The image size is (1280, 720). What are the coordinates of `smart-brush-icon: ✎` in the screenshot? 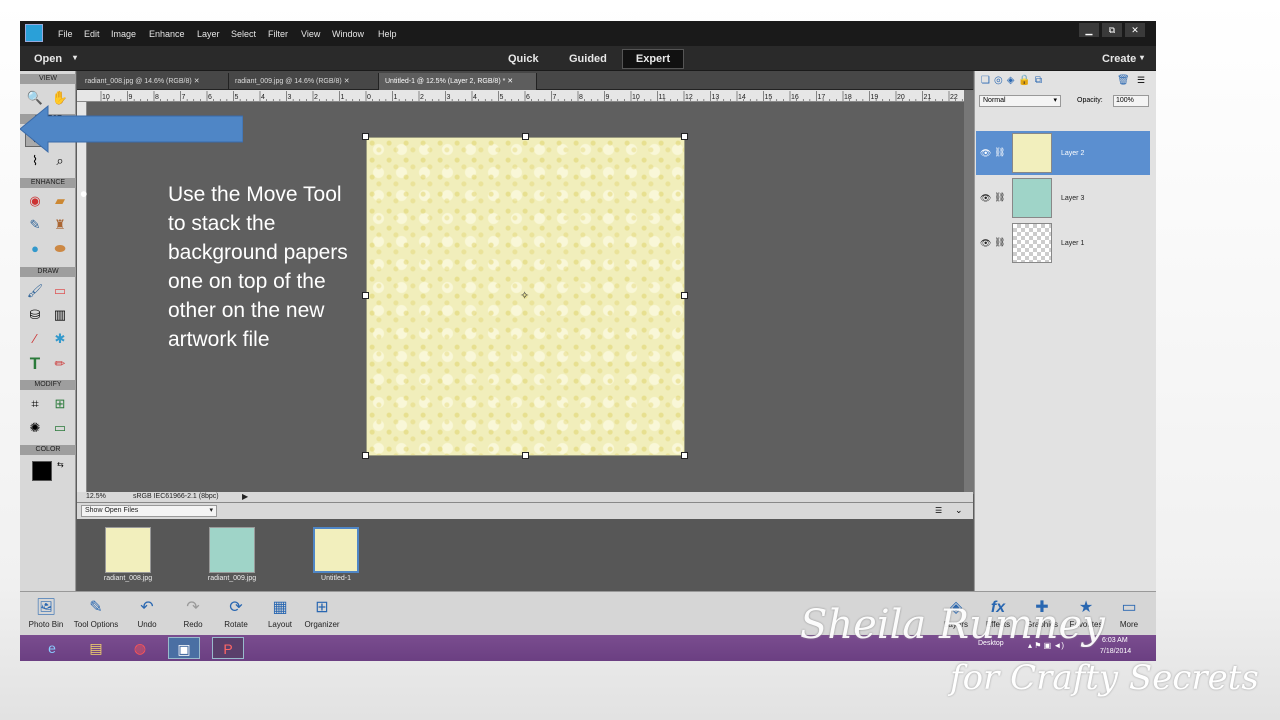 It's located at (35, 225).